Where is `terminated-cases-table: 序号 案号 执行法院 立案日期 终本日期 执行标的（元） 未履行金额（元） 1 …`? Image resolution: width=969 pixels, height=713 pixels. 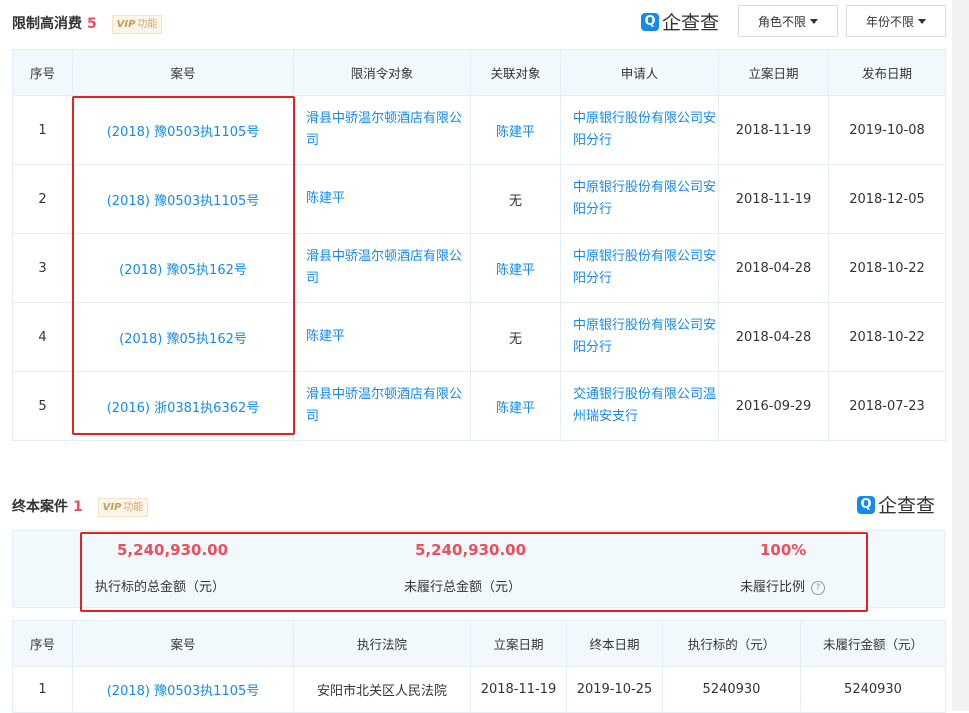 terminated-cases-table: 序号 案号 执行法院 立案日期 终本日期 执行标的（元） 未履行金额（元） 1 … is located at coordinates (479, 666).